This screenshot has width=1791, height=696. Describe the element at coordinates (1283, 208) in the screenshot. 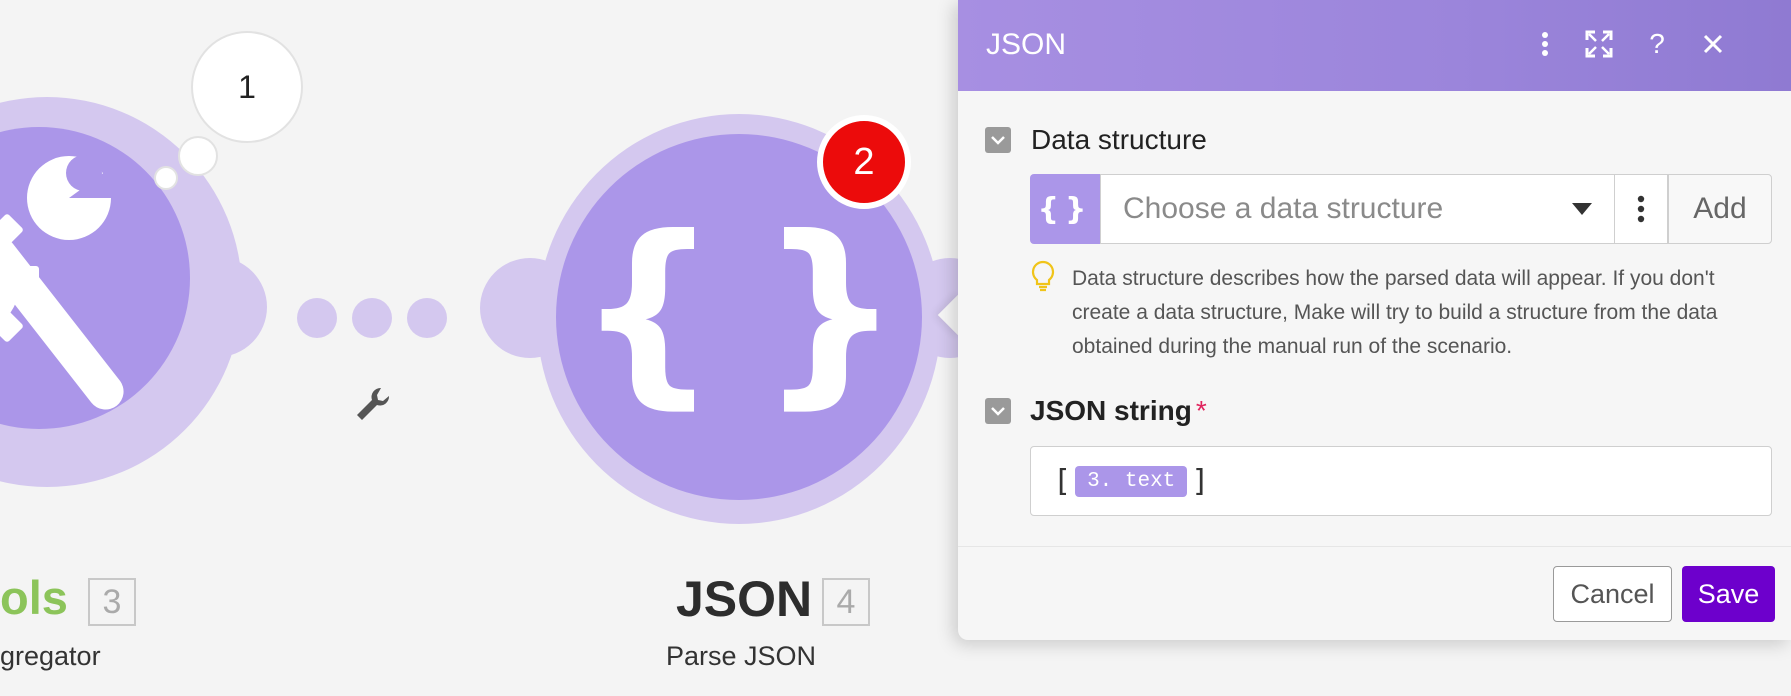

I see `data-structure-placeholder: Choose a data structure` at that location.